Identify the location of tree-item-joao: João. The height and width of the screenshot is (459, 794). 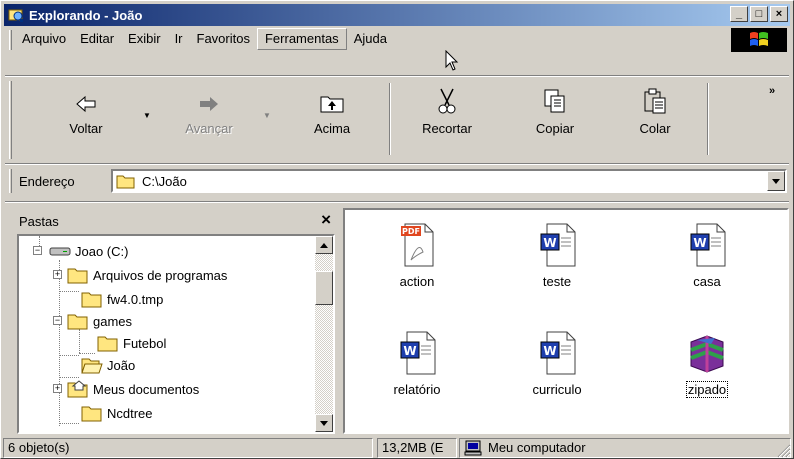
(108, 365).